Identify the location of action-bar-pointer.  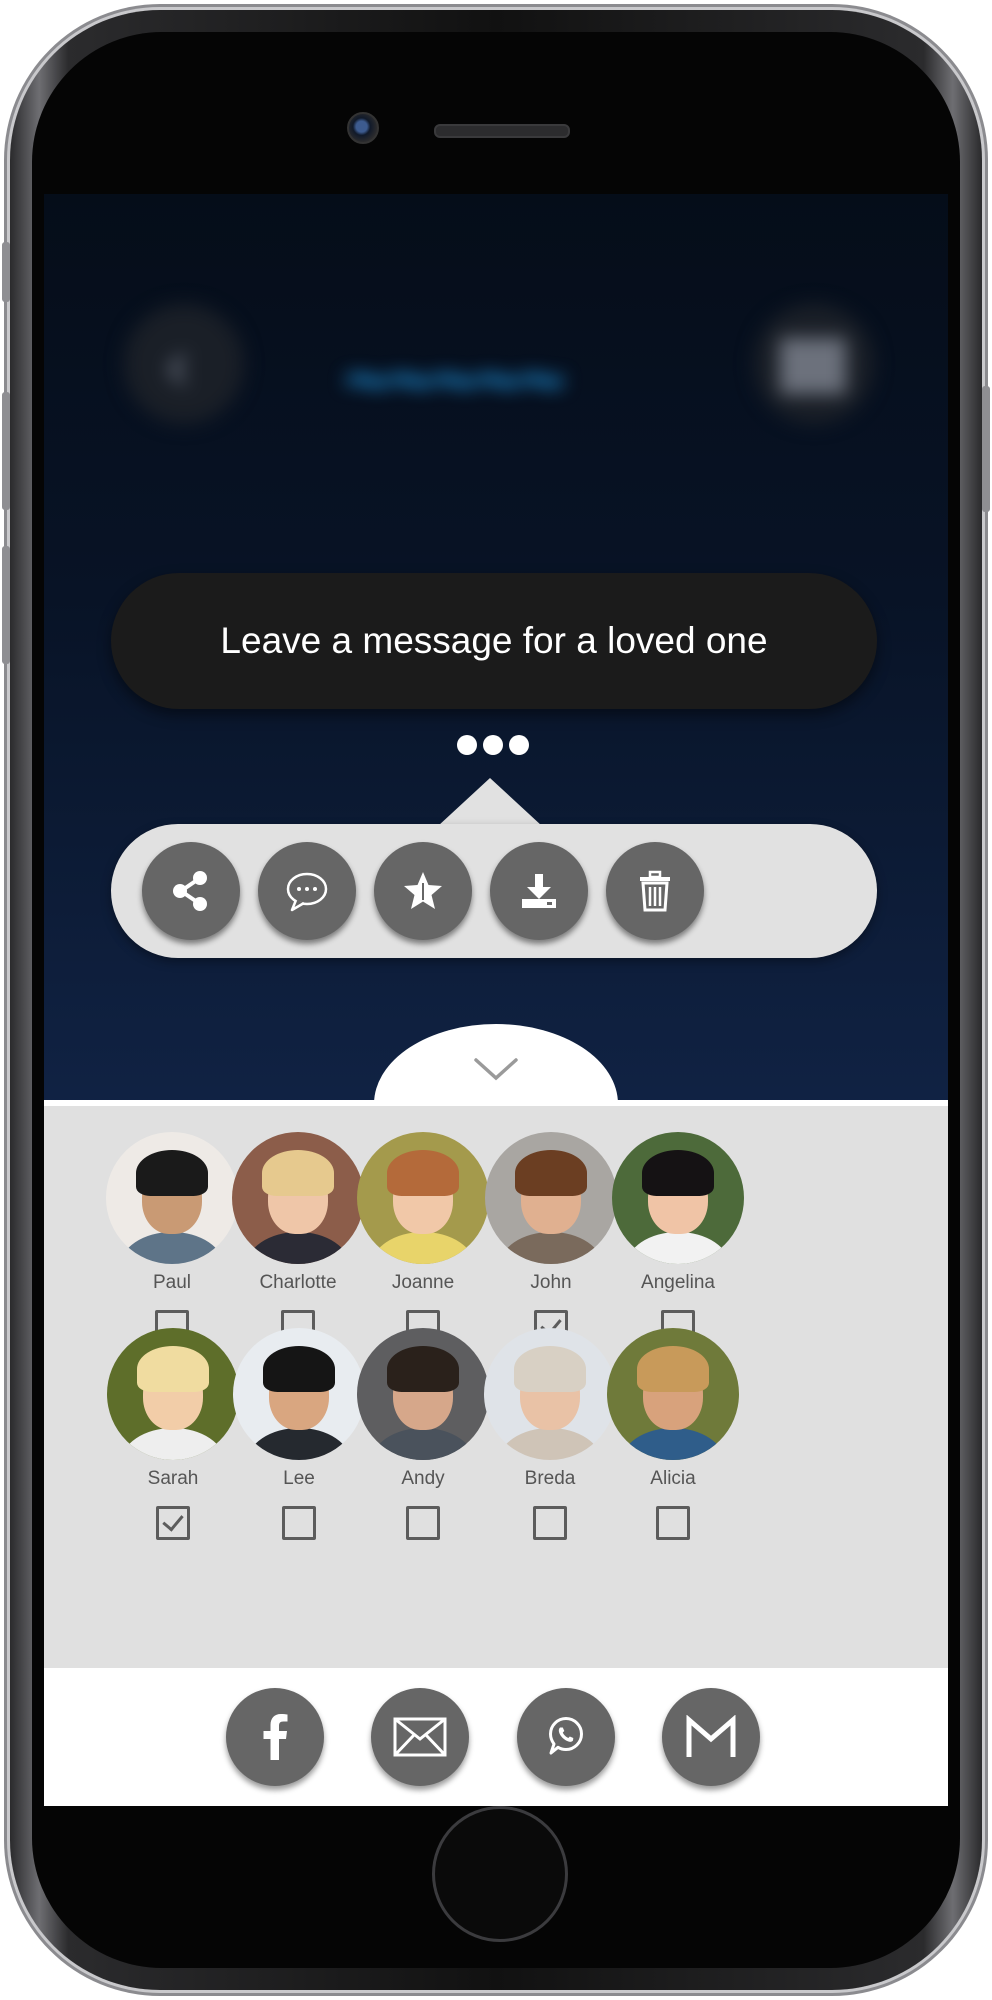
(490, 802).